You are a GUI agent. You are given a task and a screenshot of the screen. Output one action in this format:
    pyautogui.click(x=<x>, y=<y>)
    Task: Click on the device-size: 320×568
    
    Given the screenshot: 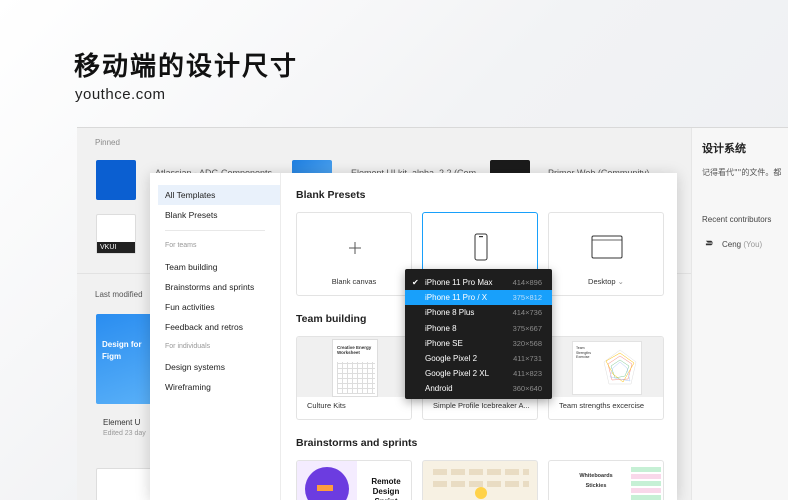 What is the action you would take?
    pyautogui.click(x=527, y=343)
    